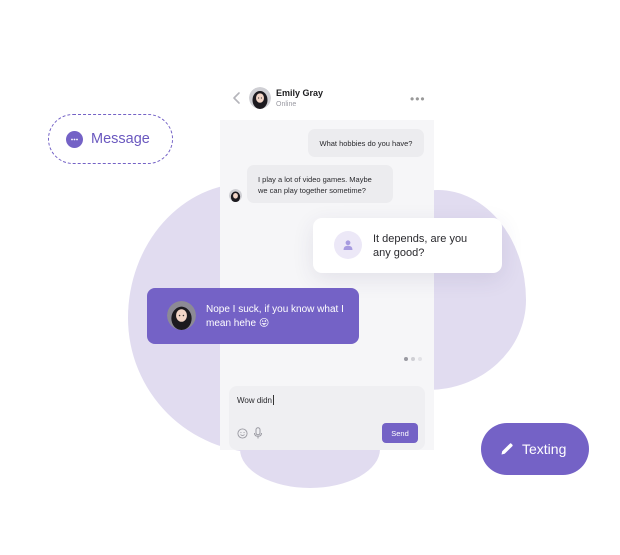 The height and width of the screenshot is (555, 620). I want to click on texting-badge: Texting, so click(535, 449).